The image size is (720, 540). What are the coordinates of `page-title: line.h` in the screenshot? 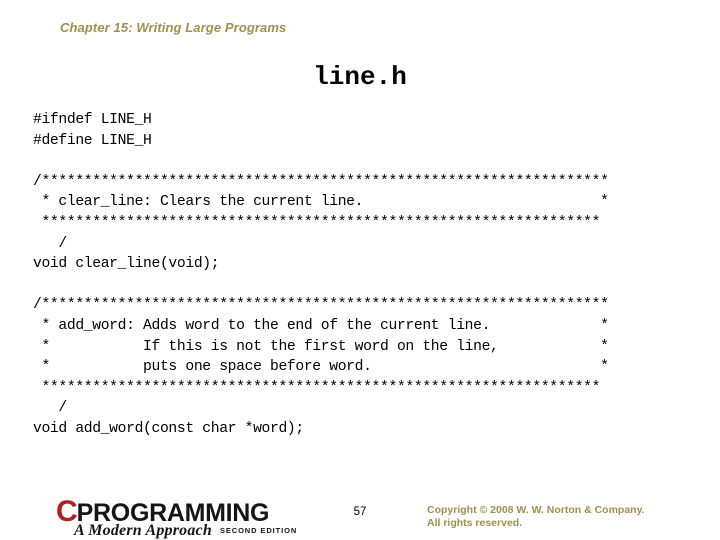 It's located at (360, 77).